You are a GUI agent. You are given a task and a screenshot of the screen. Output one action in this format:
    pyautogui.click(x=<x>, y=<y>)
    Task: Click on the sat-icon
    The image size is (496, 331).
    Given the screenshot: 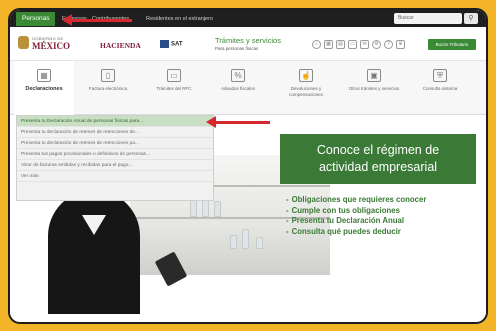 What is the action you would take?
    pyautogui.click(x=164, y=44)
    